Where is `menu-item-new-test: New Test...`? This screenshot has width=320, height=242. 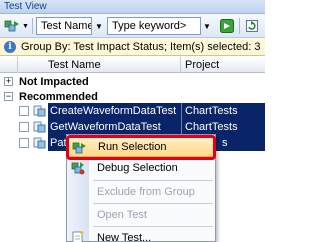
menu-item-new-test: New Test... is located at coordinates (141, 235).